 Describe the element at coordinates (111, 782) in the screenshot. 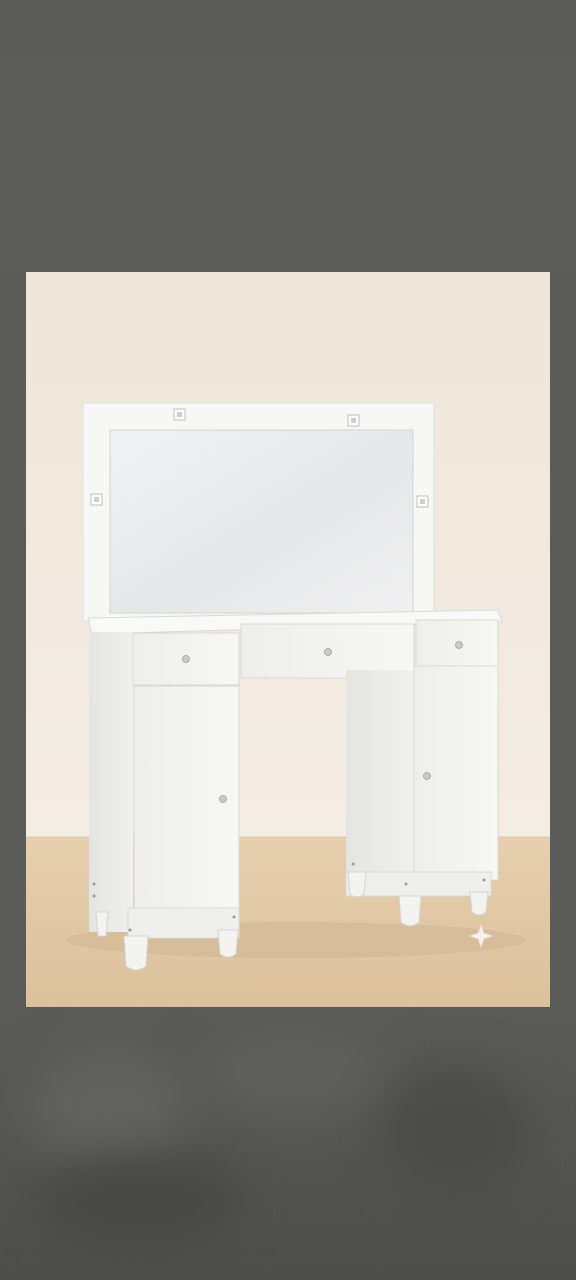

I see `left-pedestal-side` at that location.